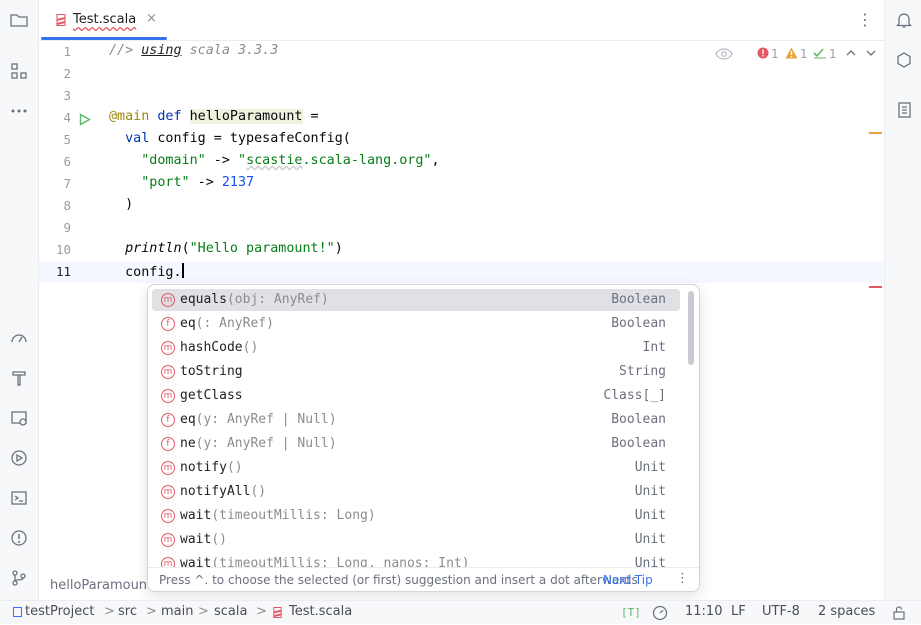 This screenshot has width=921, height=625. I want to click on completion-options-icon: ⋮, so click(682, 578).